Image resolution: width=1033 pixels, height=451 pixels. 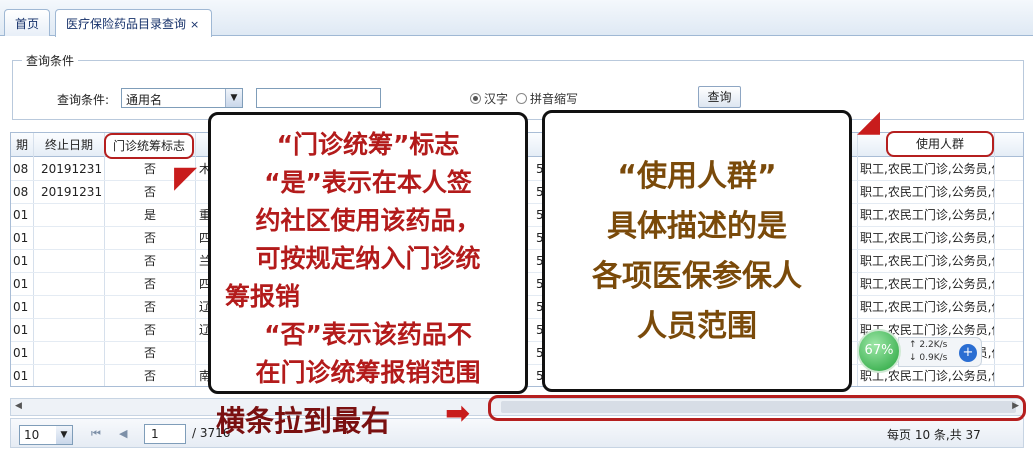 What do you see at coordinates (165, 434) in the screenshot?
I see `page-number-input: 1` at bounding box center [165, 434].